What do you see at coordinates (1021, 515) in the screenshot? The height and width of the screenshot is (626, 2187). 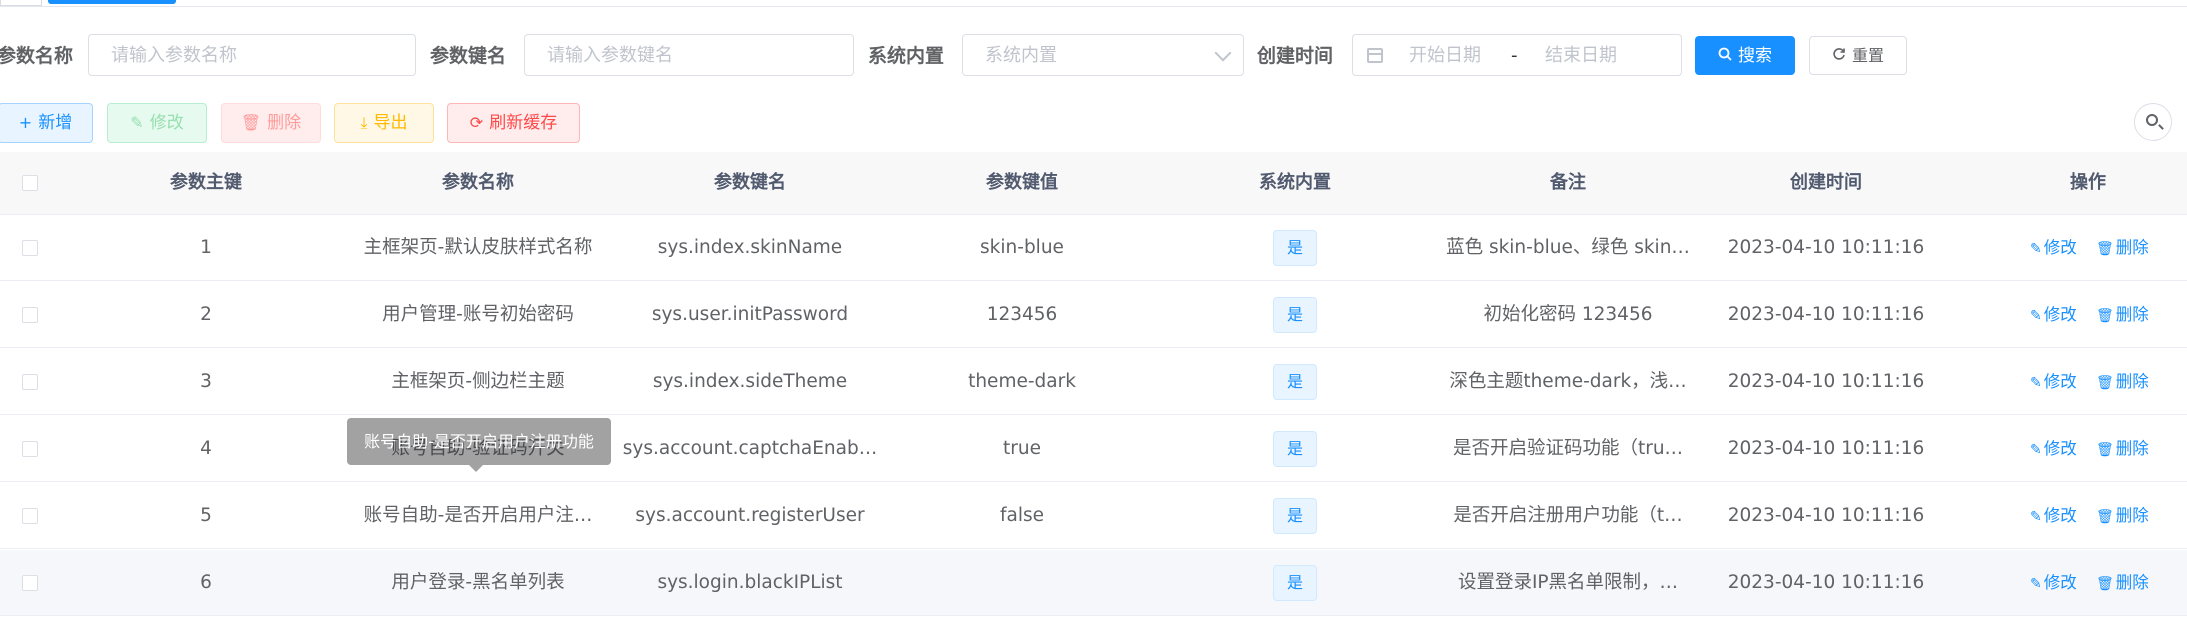 I see `cell-value: false` at bounding box center [1021, 515].